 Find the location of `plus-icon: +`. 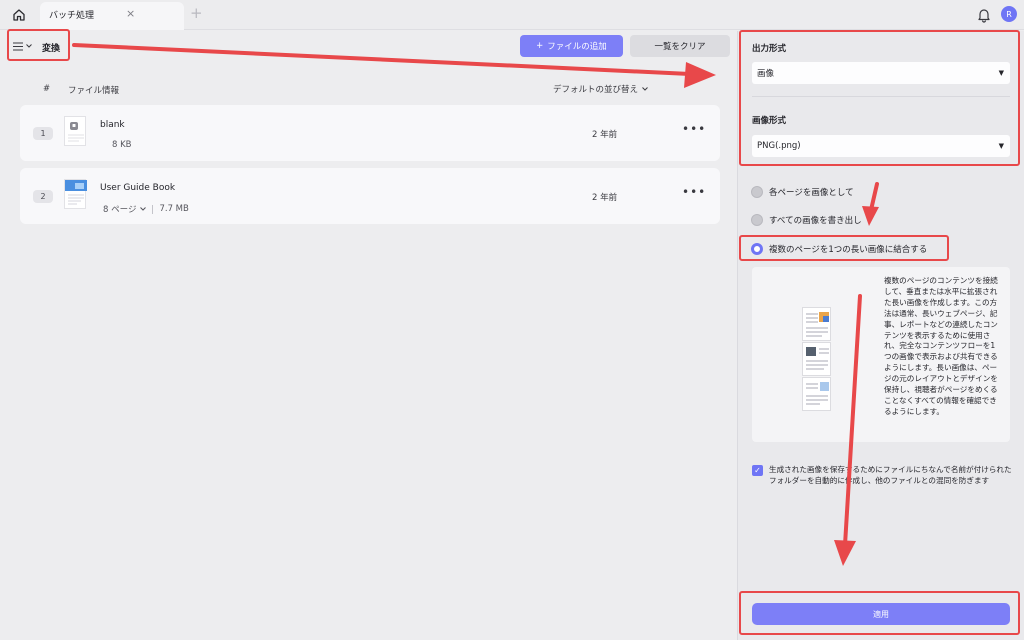

plus-icon: + is located at coordinates (540, 46).